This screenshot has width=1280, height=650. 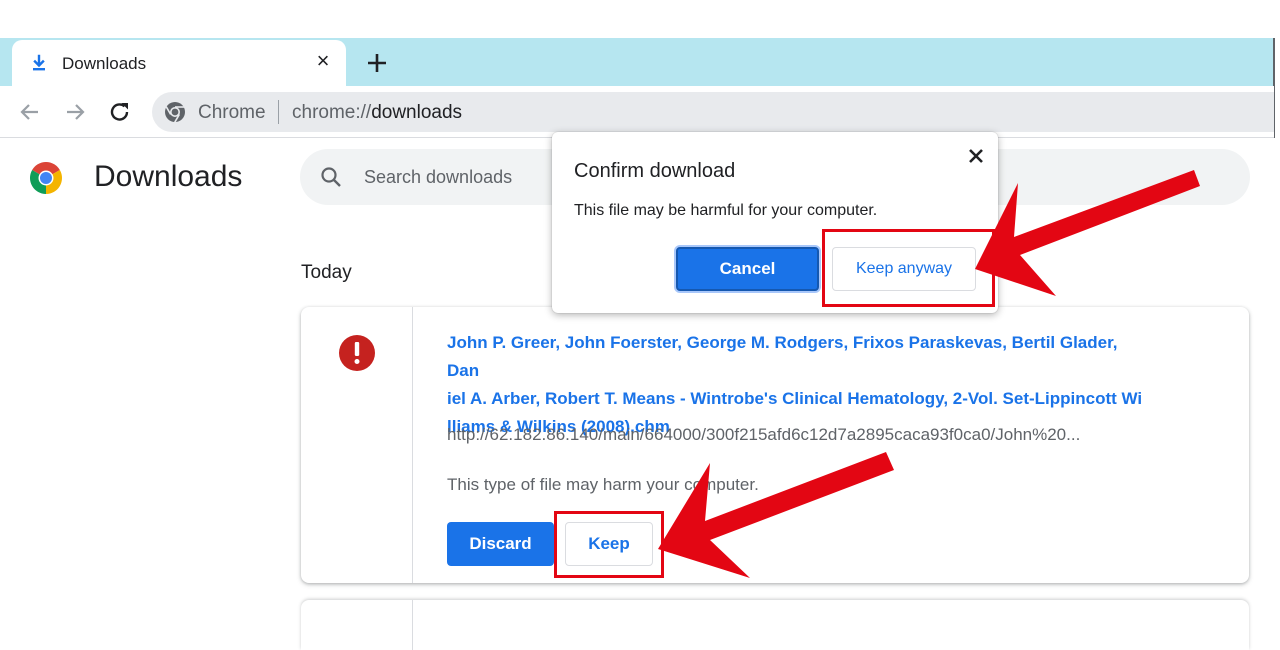 What do you see at coordinates (464, 177) in the screenshot?
I see `search-input` at bounding box center [464, 177].